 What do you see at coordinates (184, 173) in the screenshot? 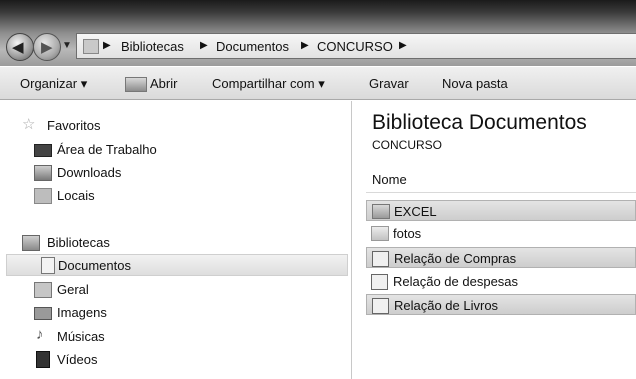
I see `nav-item-downloads: Downloads` at bounding box center [184, 173].